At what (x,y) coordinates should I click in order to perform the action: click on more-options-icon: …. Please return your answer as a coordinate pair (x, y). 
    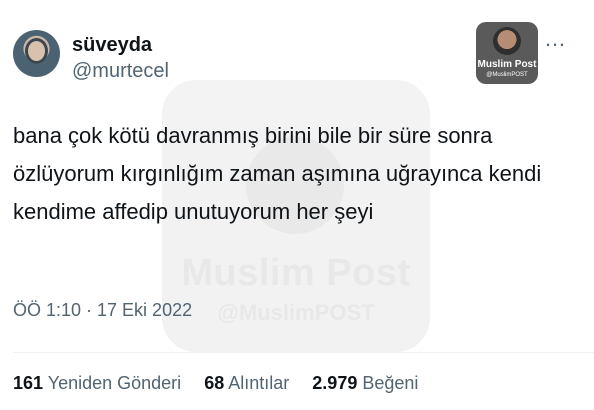
    Looking at the image, I should click on (555, 39).